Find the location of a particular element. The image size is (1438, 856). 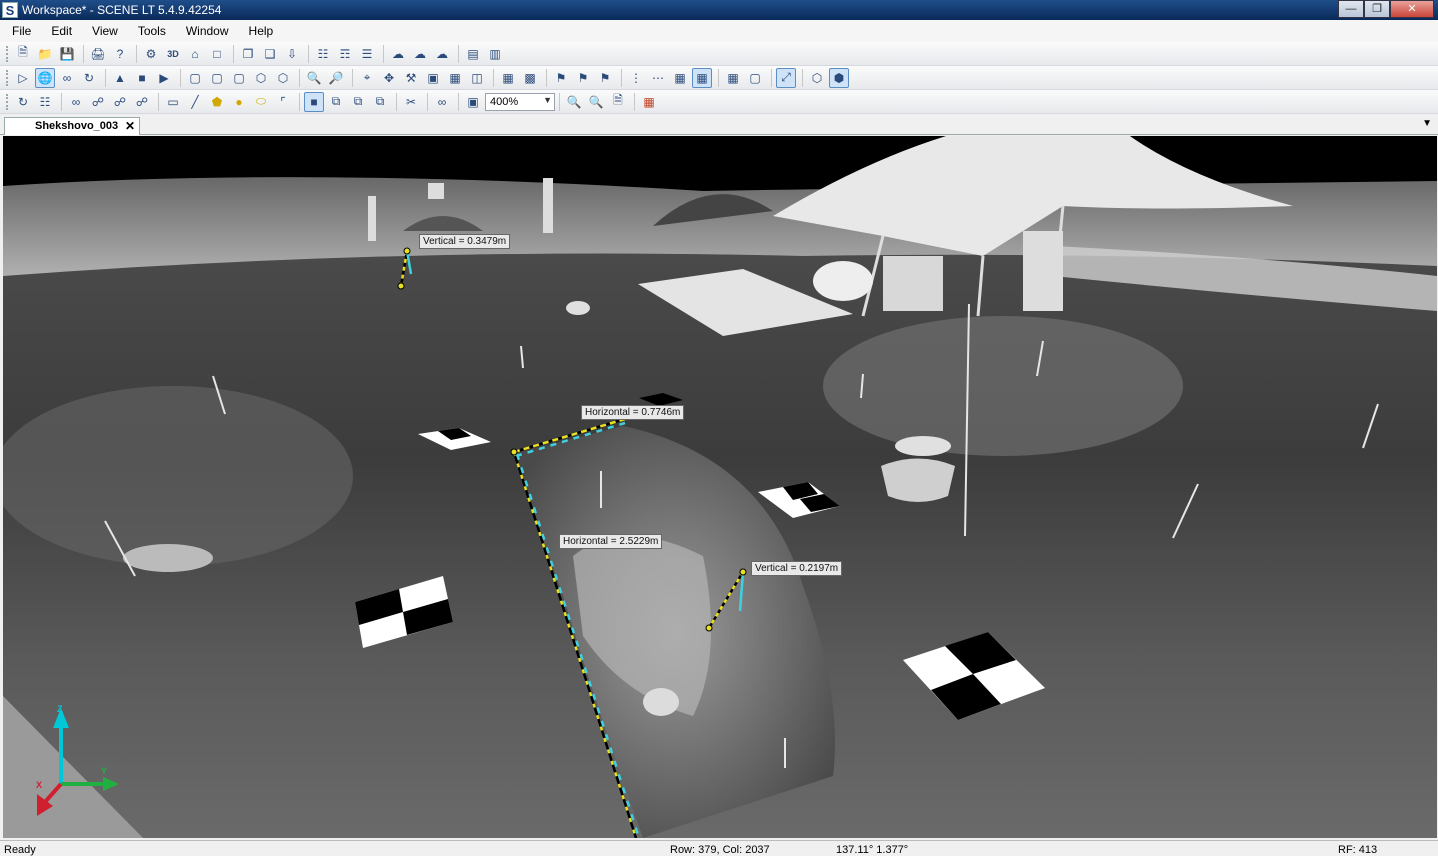

save-icon: 💾 is located at coordinates (67, 54).